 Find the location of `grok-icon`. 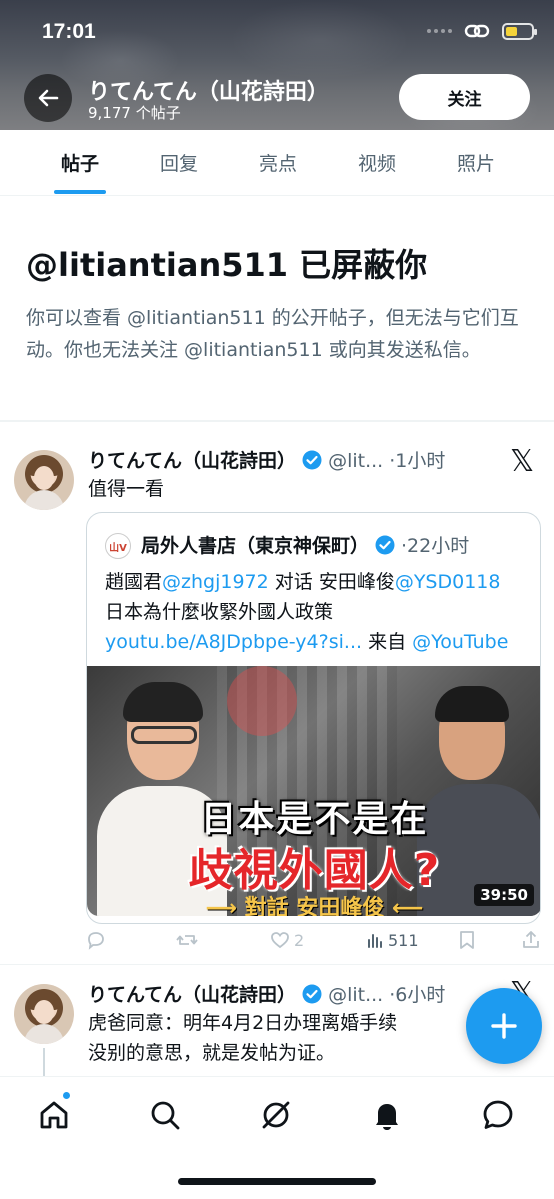

grok-icon is located at coordinates (276, 1115).